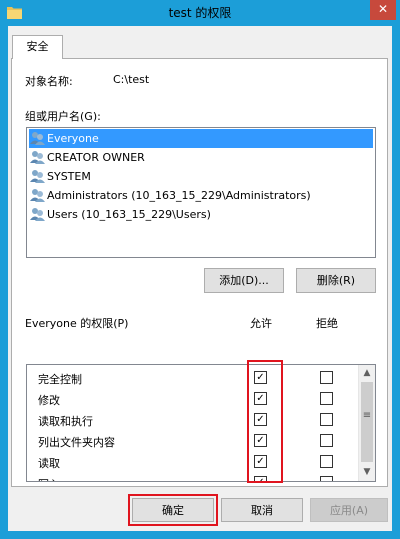 The height and width of the screenshot is (539, 400). What do you see at coordinates (76, 442) in the screenshot?
I see `permission-name: 列出文件夹内容` at bounding box center [76, 442].